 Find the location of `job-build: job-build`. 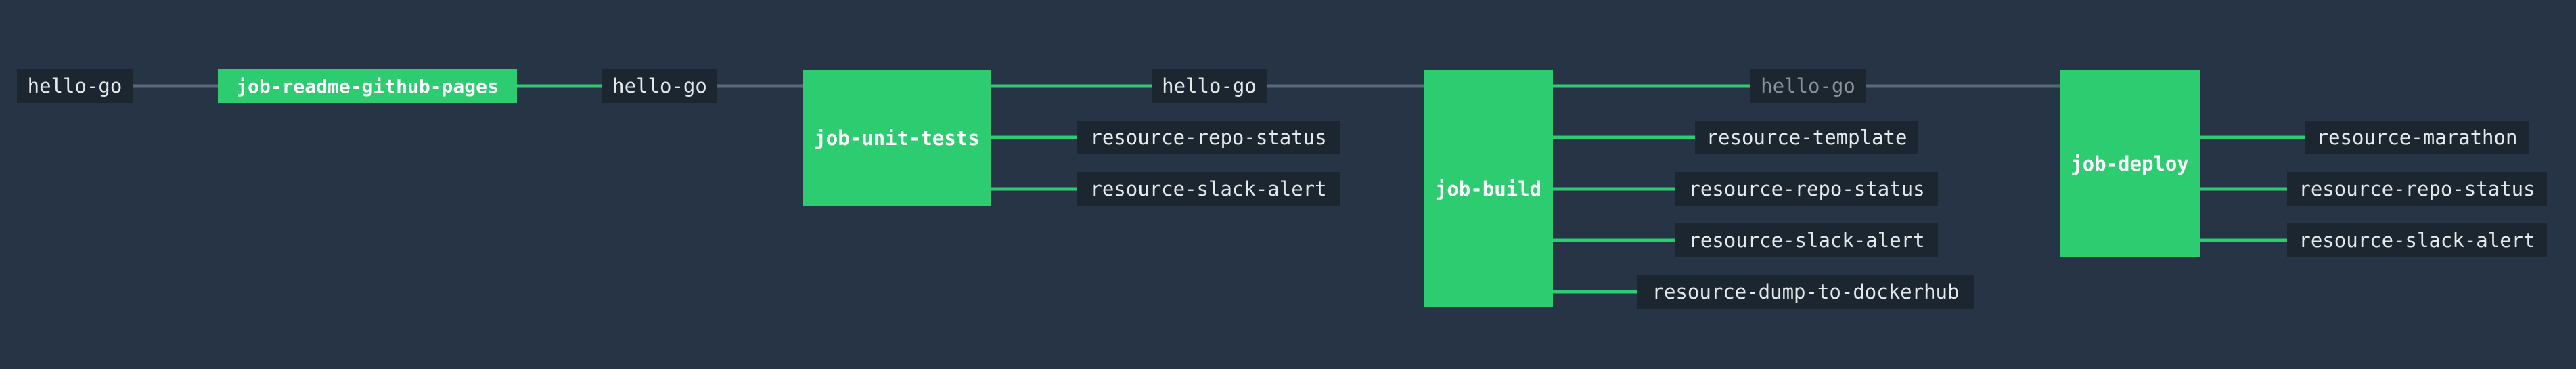

job-build: job-build is located at coordinates (1488, 188).